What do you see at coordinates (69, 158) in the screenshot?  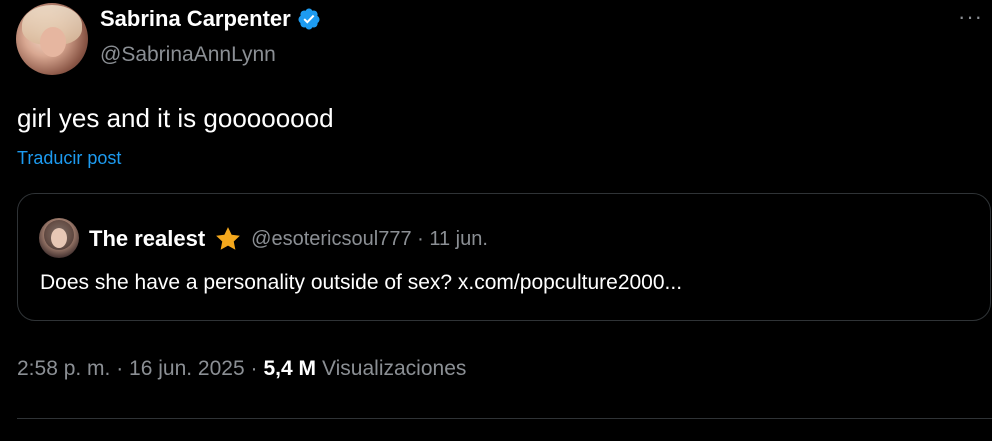 I see `translate-post-link: Traducir post` at bounding box center [69, 158].